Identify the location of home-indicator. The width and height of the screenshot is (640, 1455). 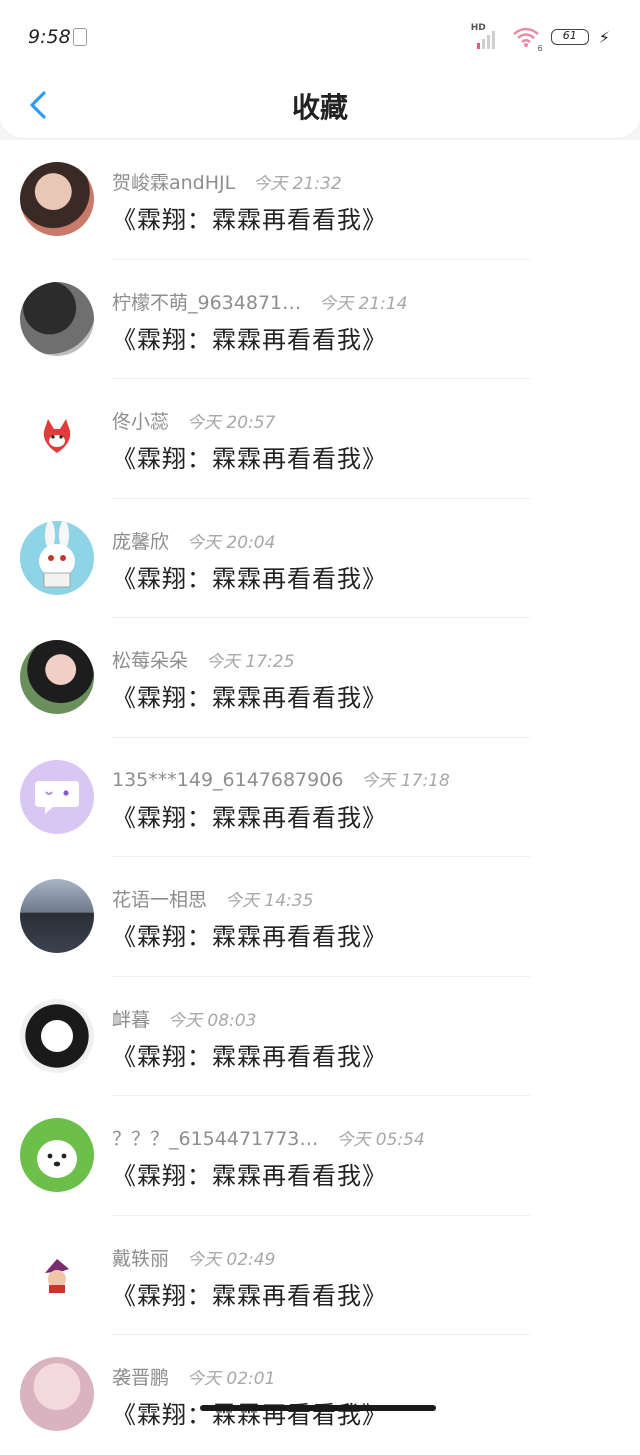
(318, 1408).